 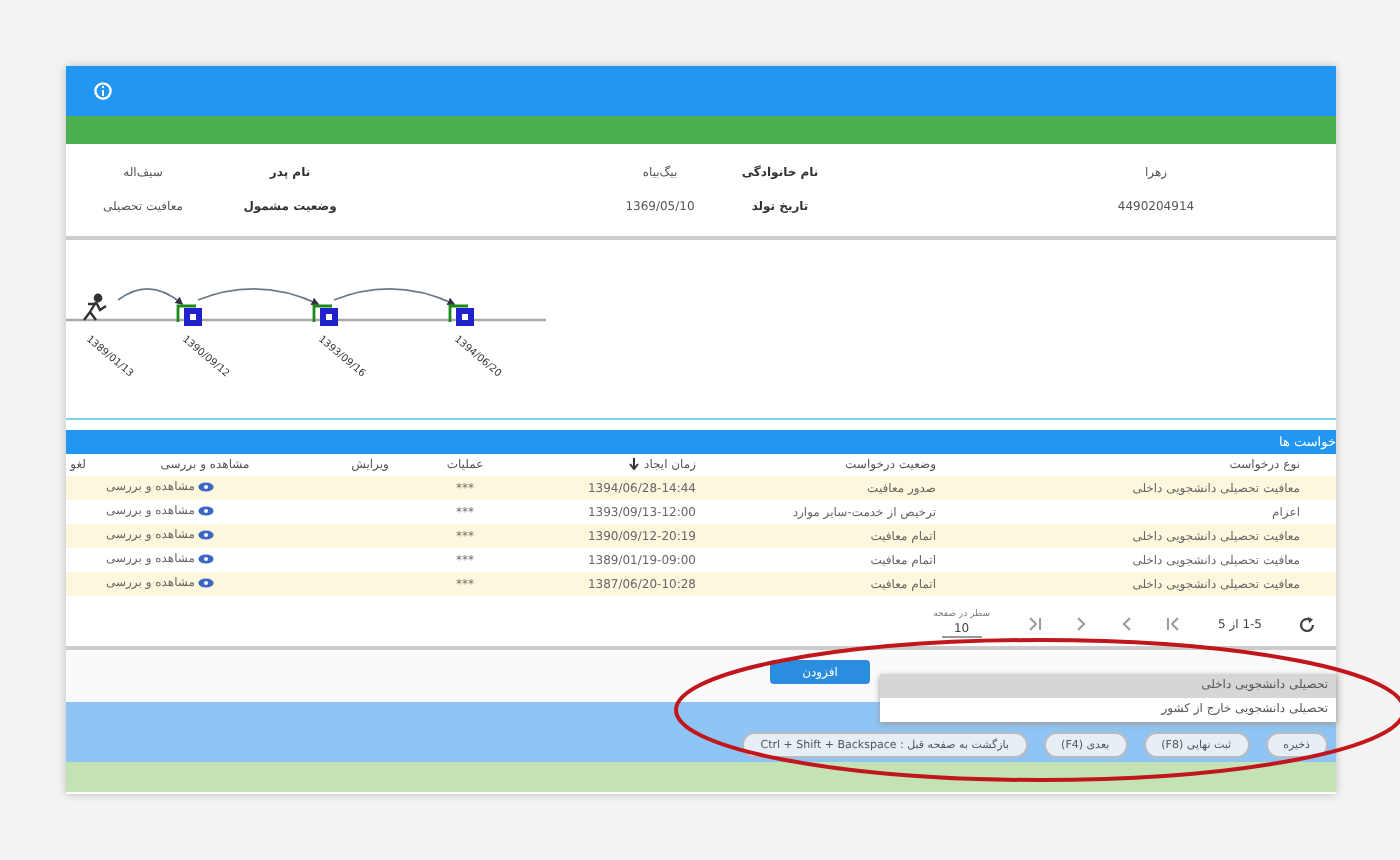 I want to click on refresh-icon, so click(x=1307, y=624).